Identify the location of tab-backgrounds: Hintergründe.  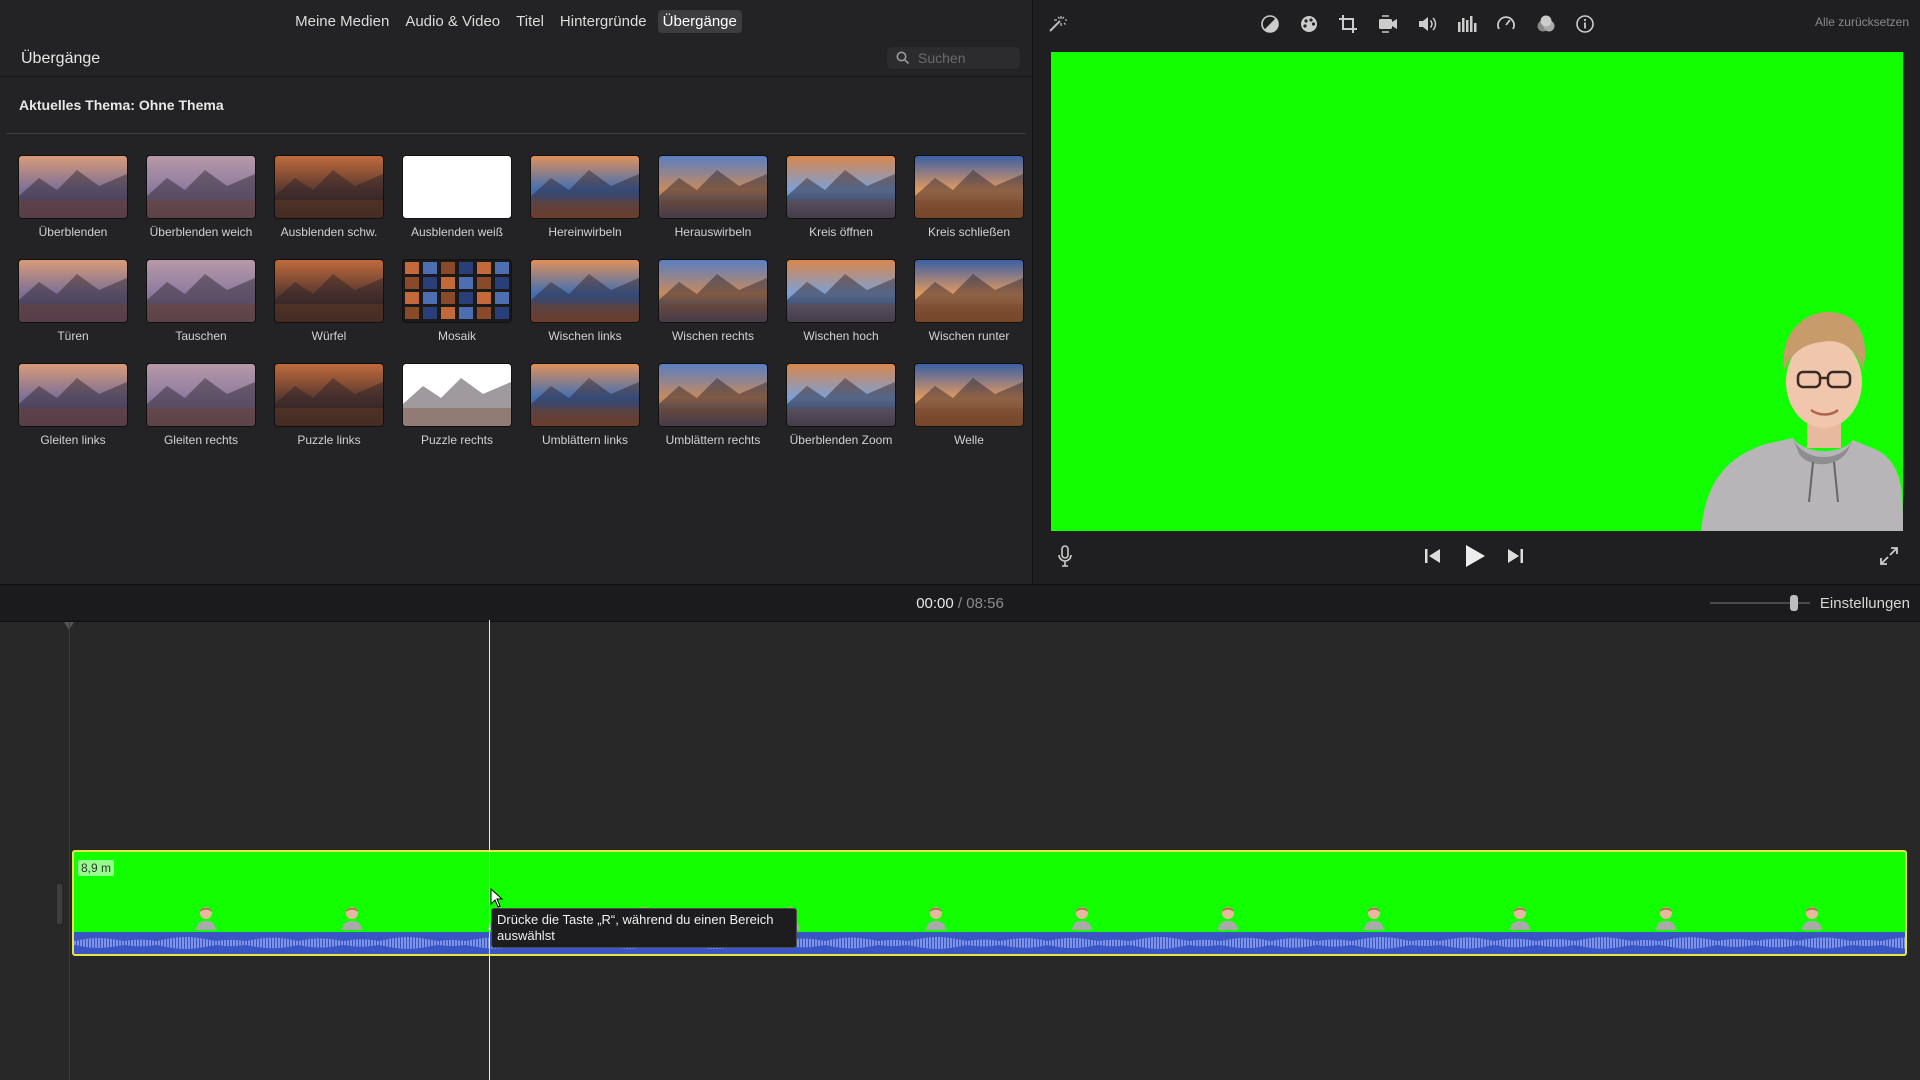
(603, 21).